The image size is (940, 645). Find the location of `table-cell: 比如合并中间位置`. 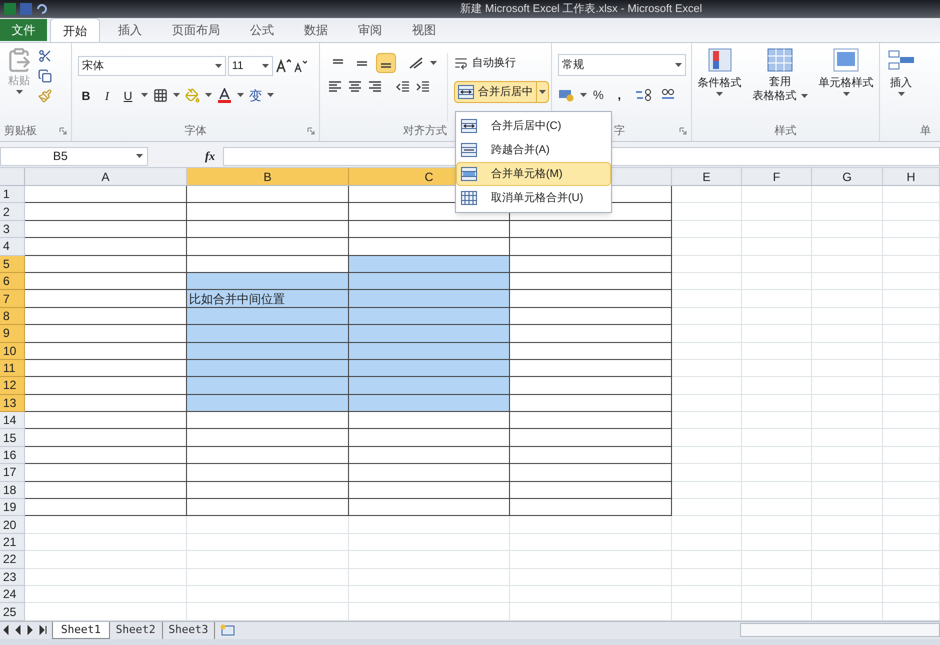

table-cell: 比如合并中间位置 is located at coordinates (268, 299).